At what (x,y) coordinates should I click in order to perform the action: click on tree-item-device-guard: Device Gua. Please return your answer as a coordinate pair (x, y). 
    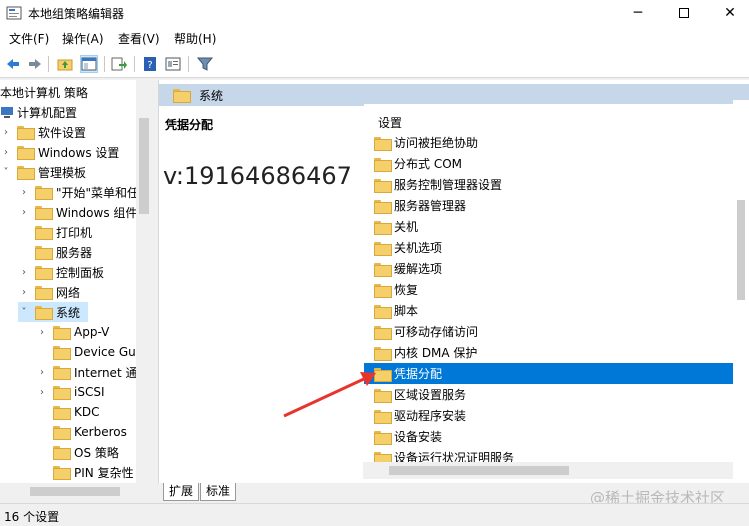
    Looking at the image, I should click on (98, 352).